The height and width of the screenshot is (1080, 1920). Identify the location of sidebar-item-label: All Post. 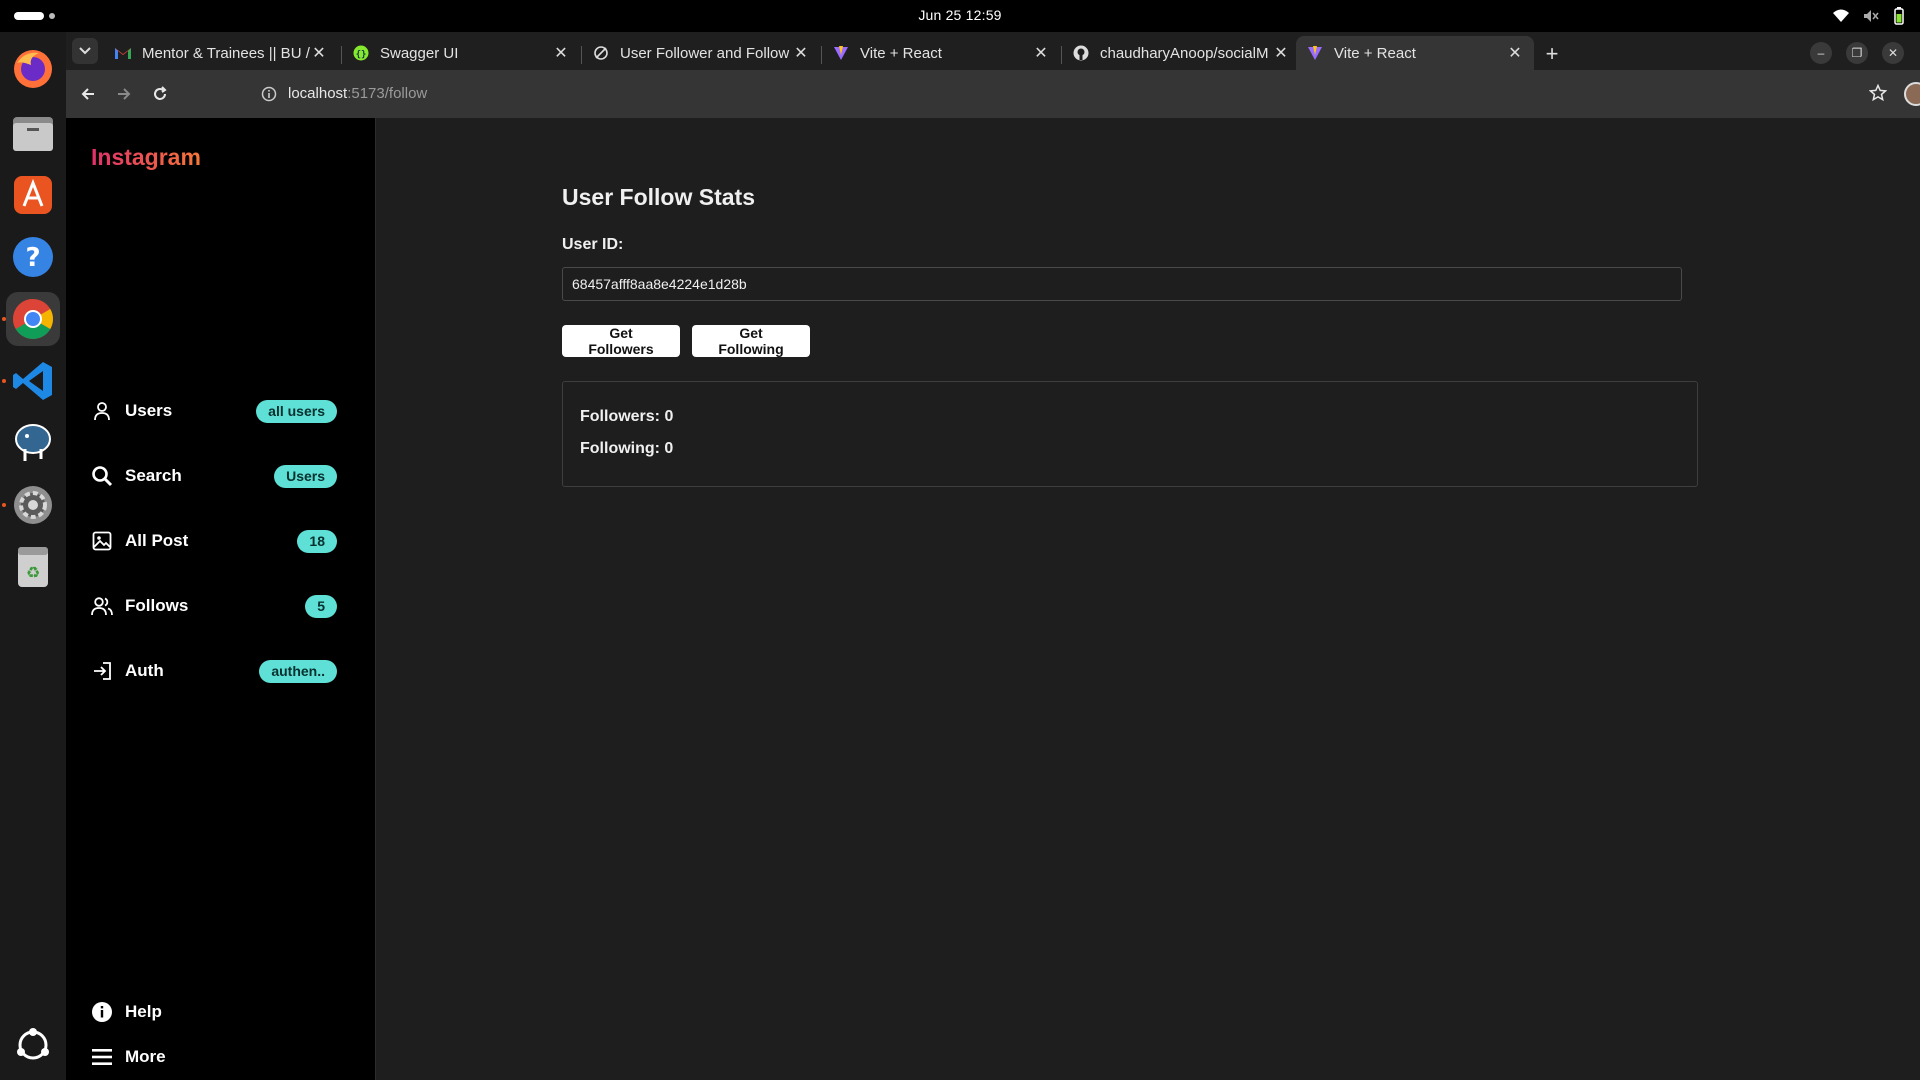
(157, 540).